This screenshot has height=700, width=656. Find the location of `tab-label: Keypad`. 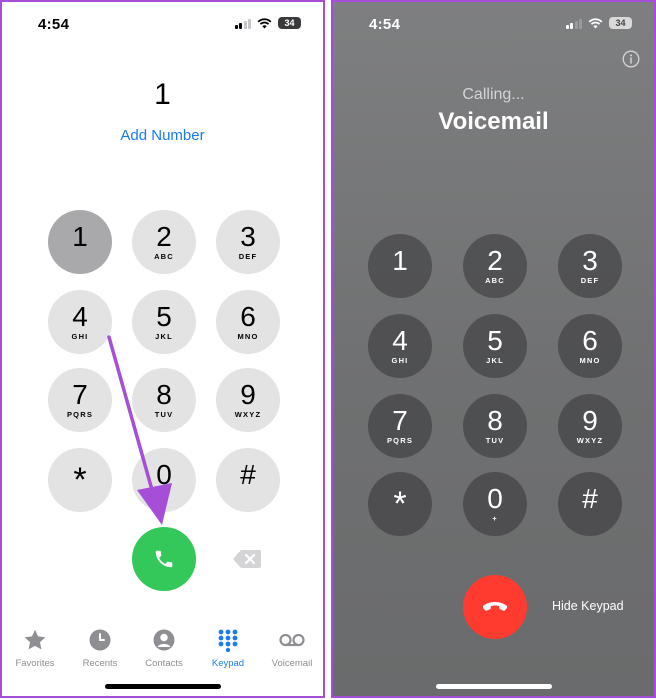

tab-label: Keypad is located at coordinates (228, 663).